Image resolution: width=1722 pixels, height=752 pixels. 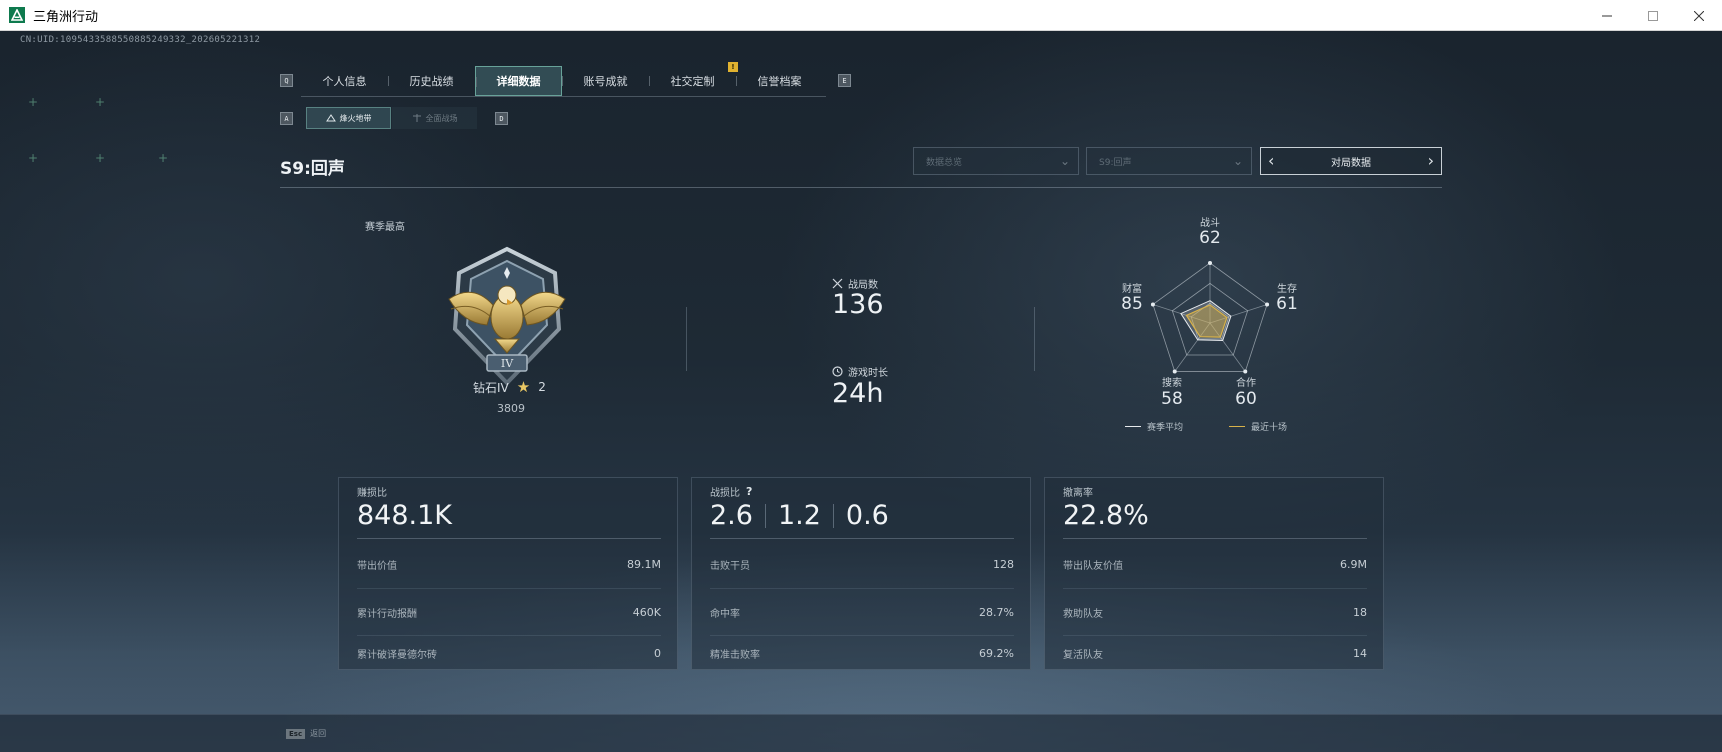 I want to click on tab-label: 详细数据, so click(x=518, y=81).